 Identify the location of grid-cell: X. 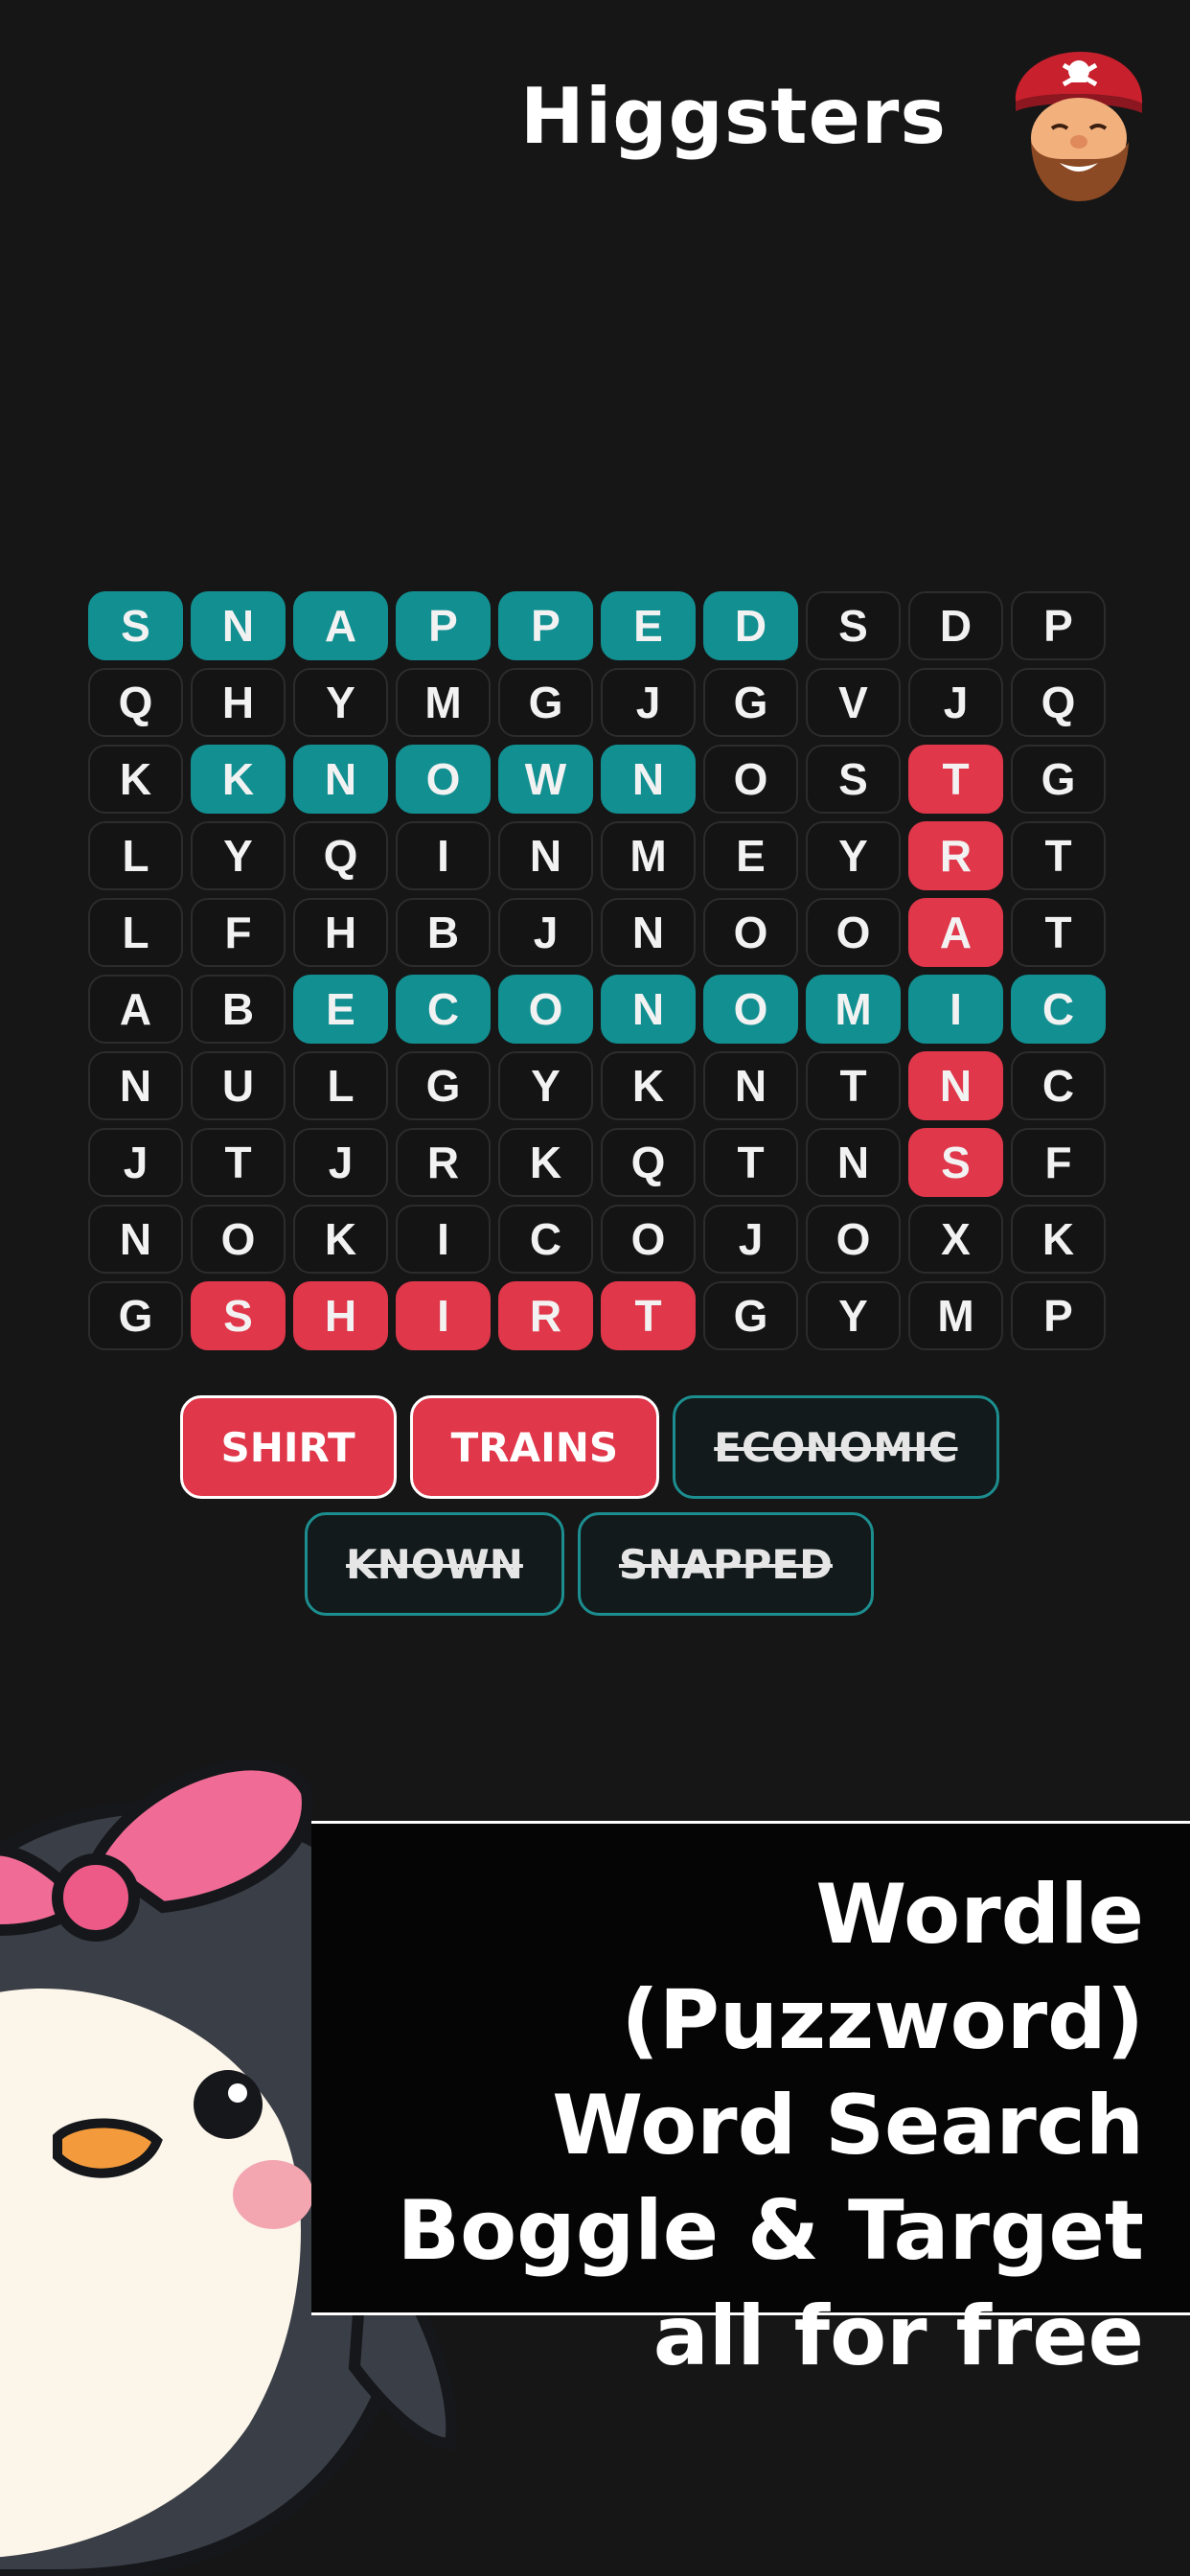
(956, 1239).